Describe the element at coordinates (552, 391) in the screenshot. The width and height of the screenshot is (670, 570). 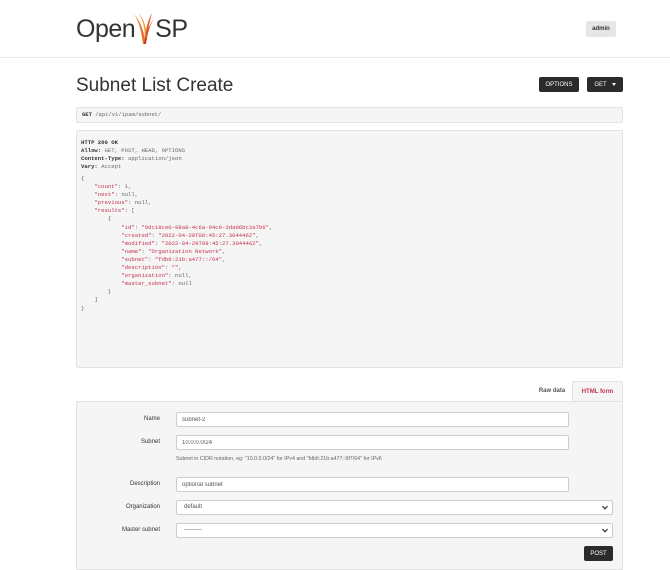
I see `tab-raw-data: Raw data` at that location.